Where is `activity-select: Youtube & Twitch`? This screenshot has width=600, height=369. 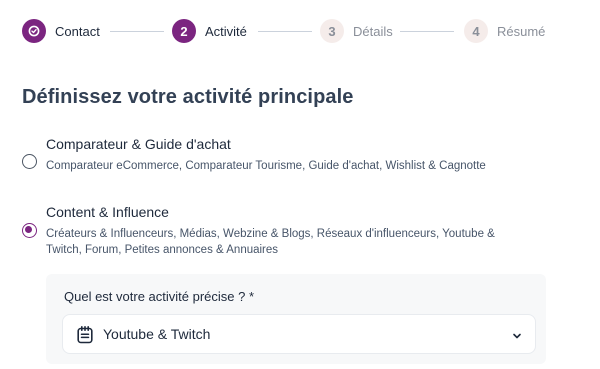
activity-select: Youtube & Twitch is located at coordinates (299, 334).